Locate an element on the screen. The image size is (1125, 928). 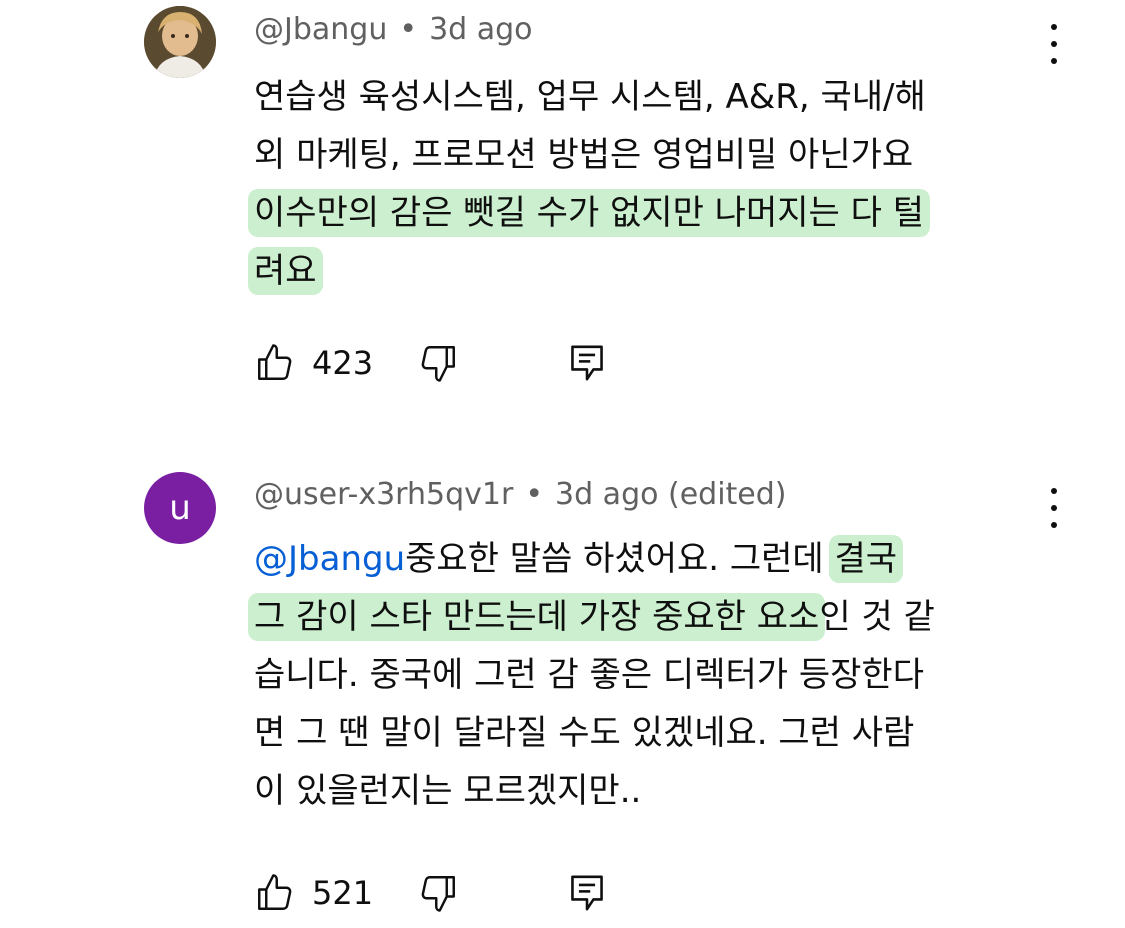
avatar-letter: u is located at coordinates (180, 508).